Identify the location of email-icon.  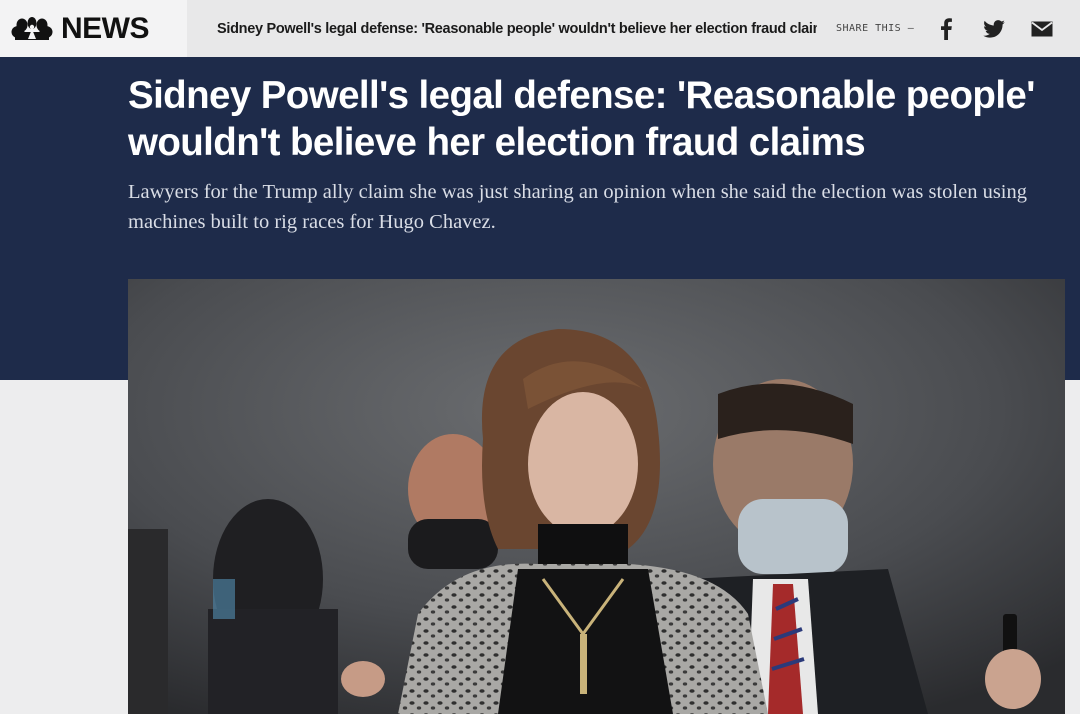
(1042, 29).